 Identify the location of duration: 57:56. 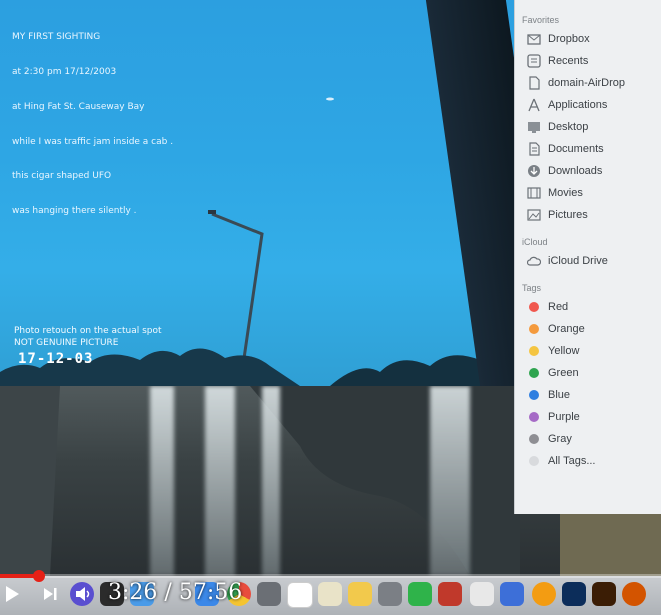
(210, 592).